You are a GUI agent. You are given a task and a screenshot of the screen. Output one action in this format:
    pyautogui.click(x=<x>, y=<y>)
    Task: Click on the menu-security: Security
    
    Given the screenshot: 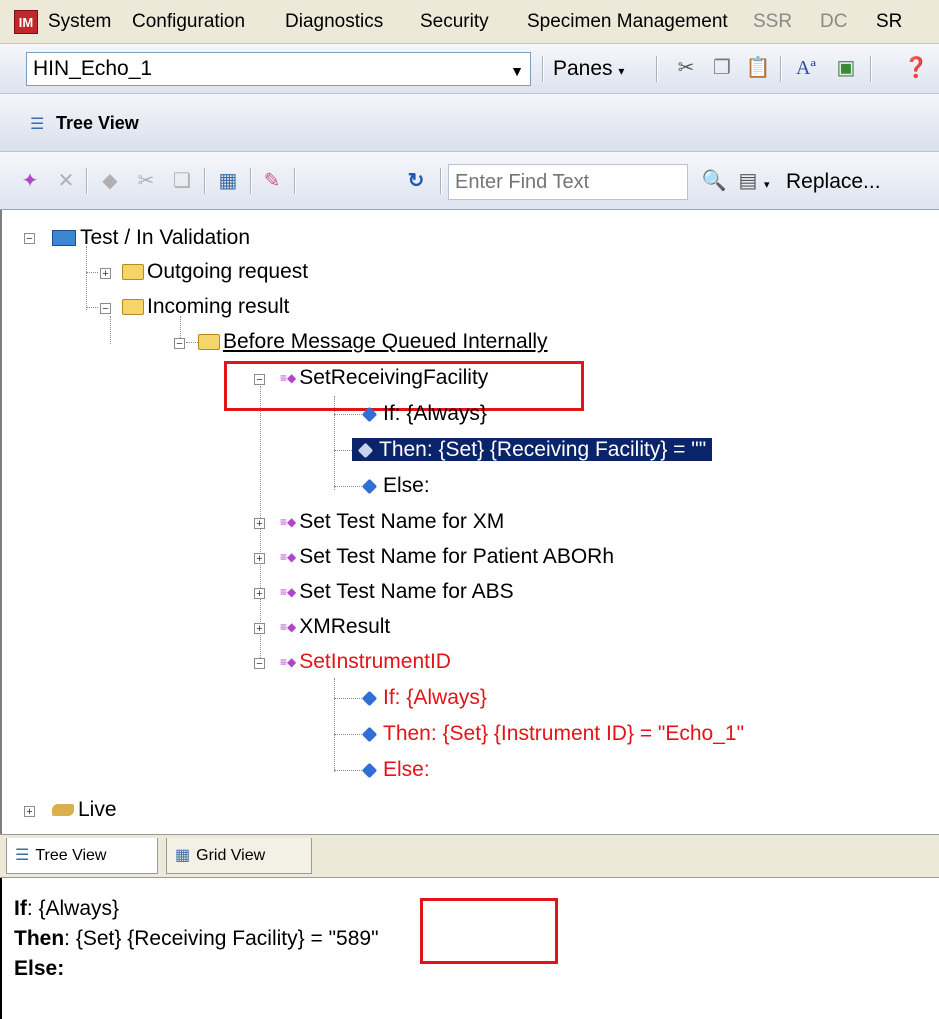 What is the action you would take?
    pyautogui.click(x=454, y=22)
    